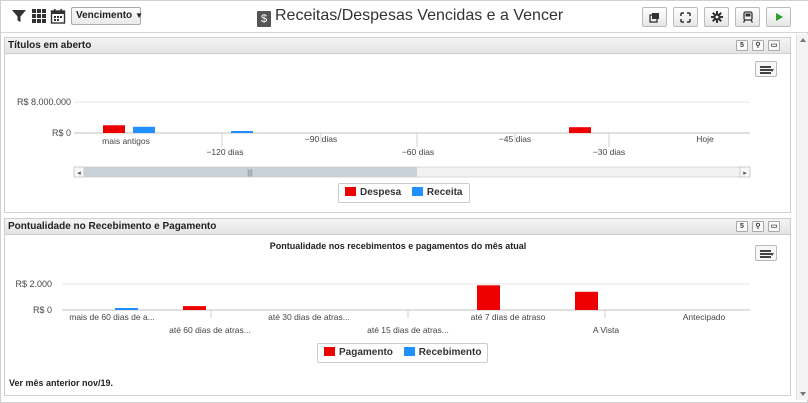  I want to click on x-tick-label: mais antigos, so click(126, 141).